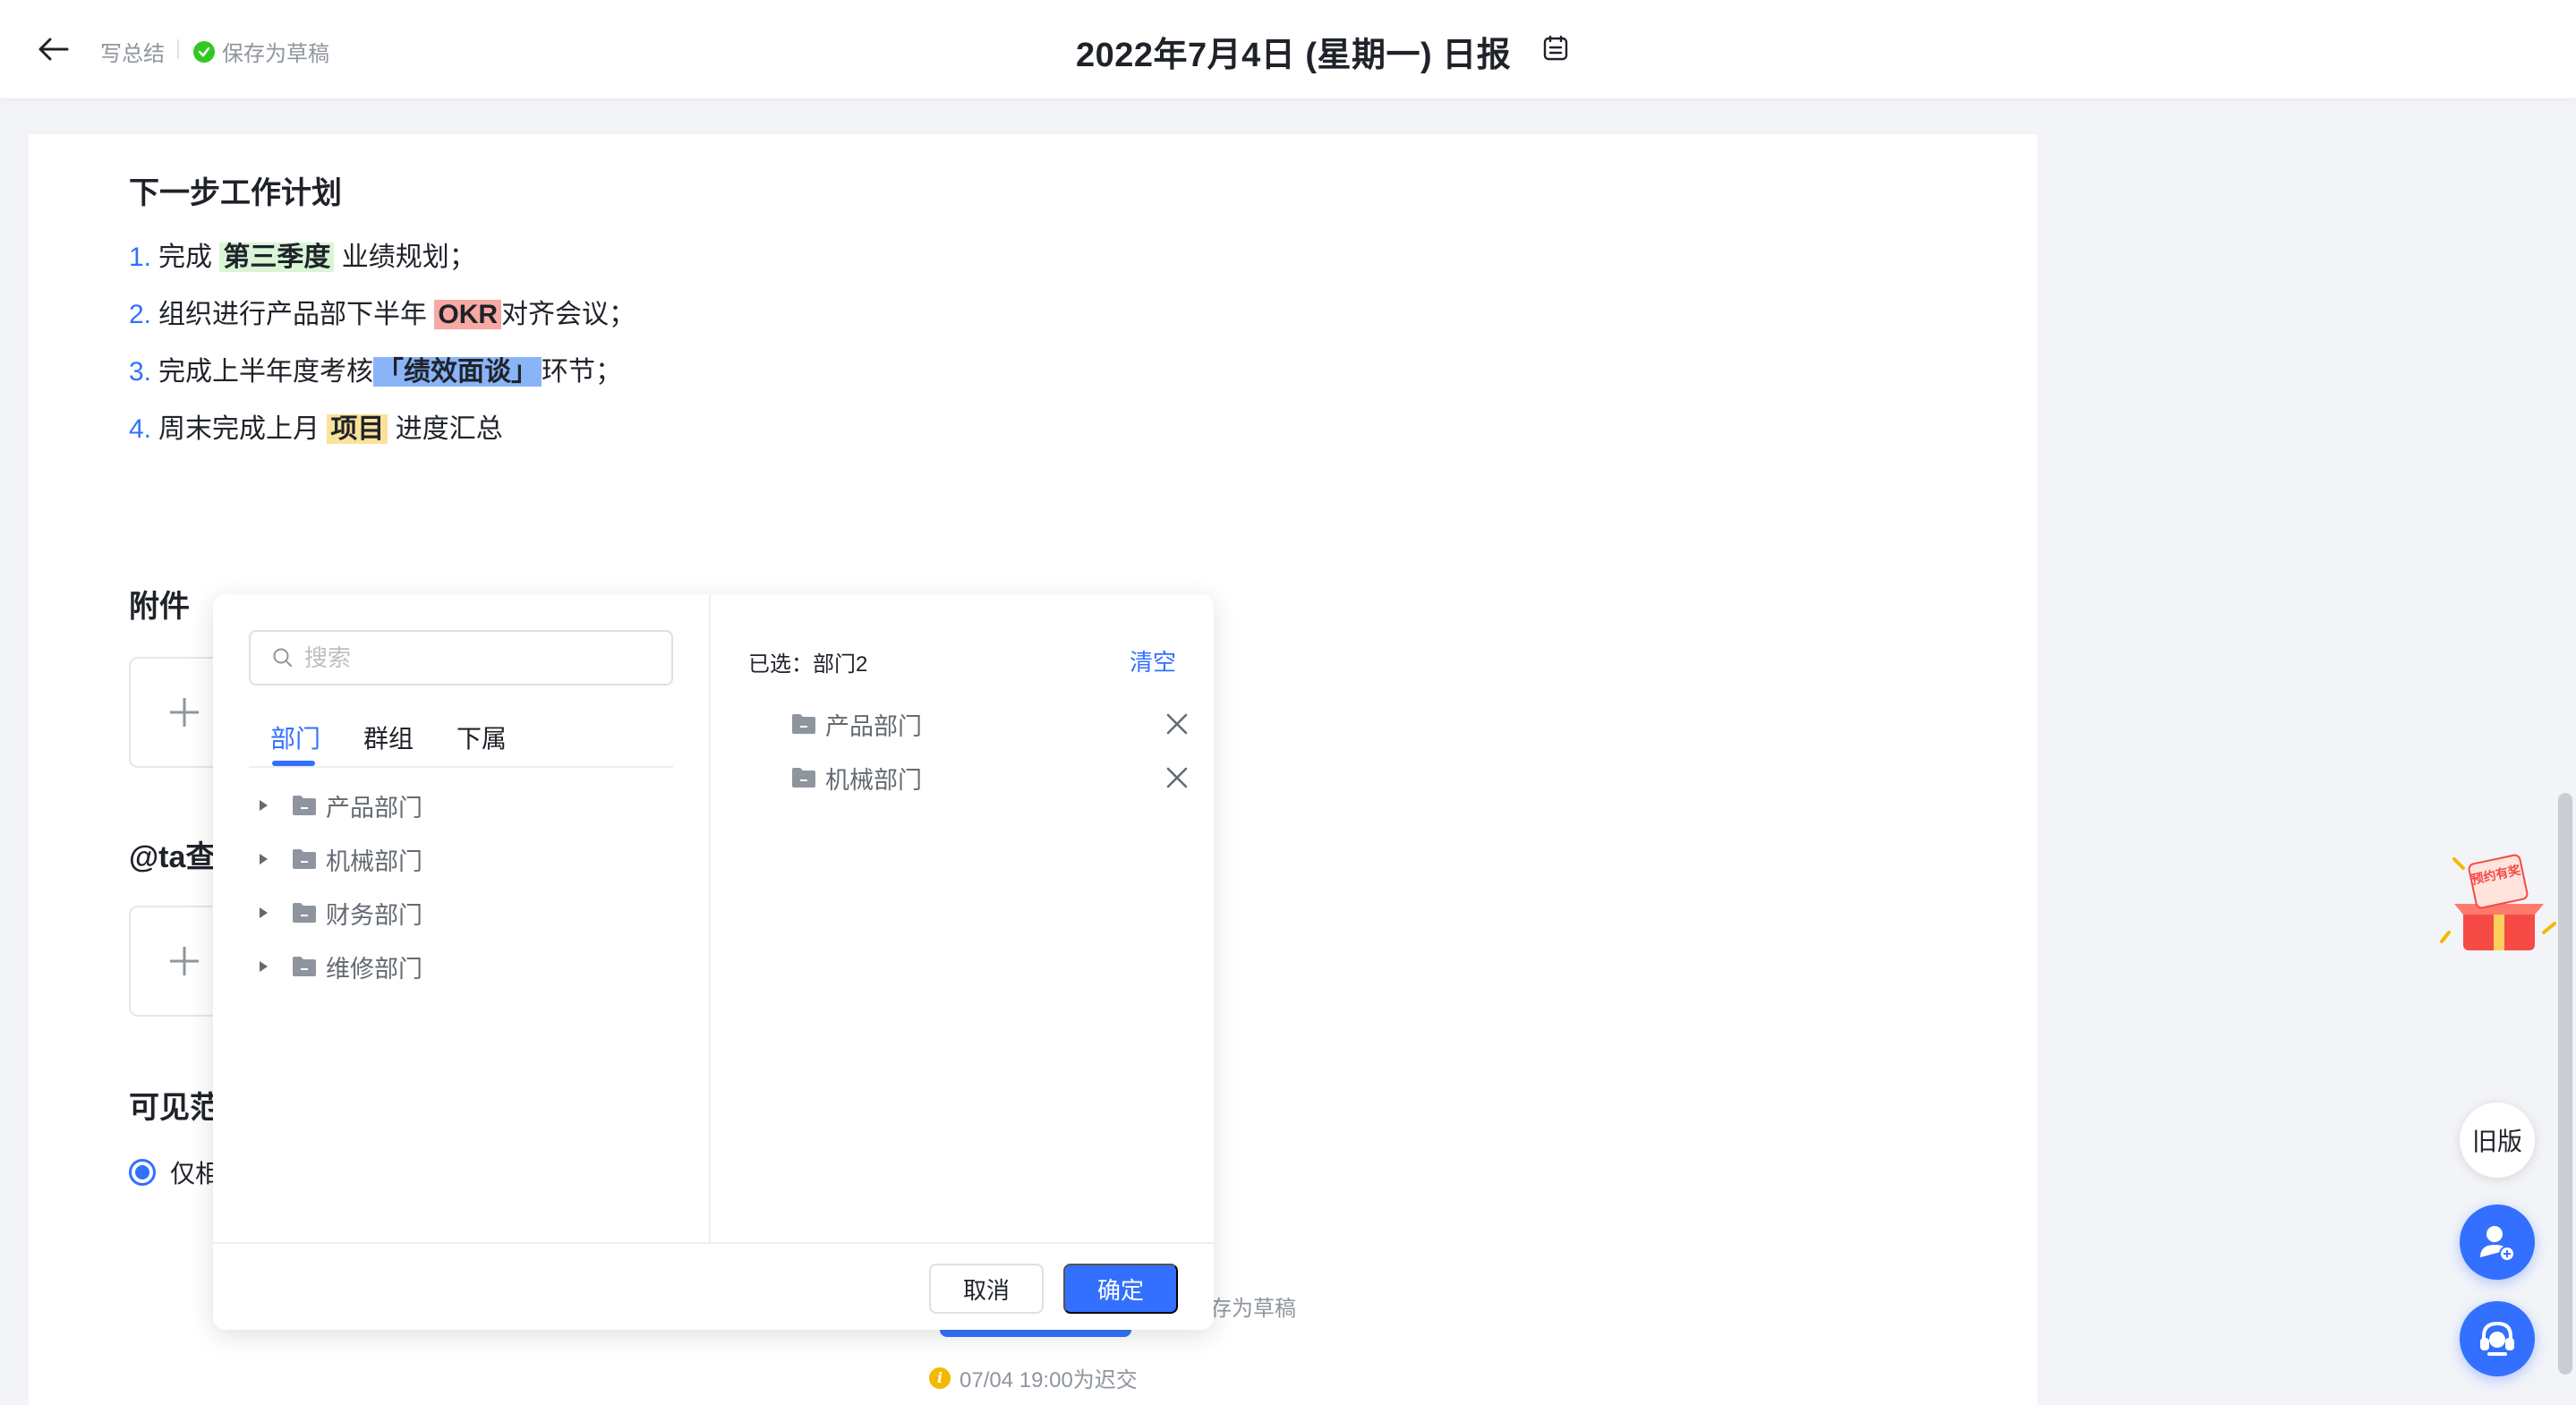  I want to click on scrollbar, so click(2565, 1084).